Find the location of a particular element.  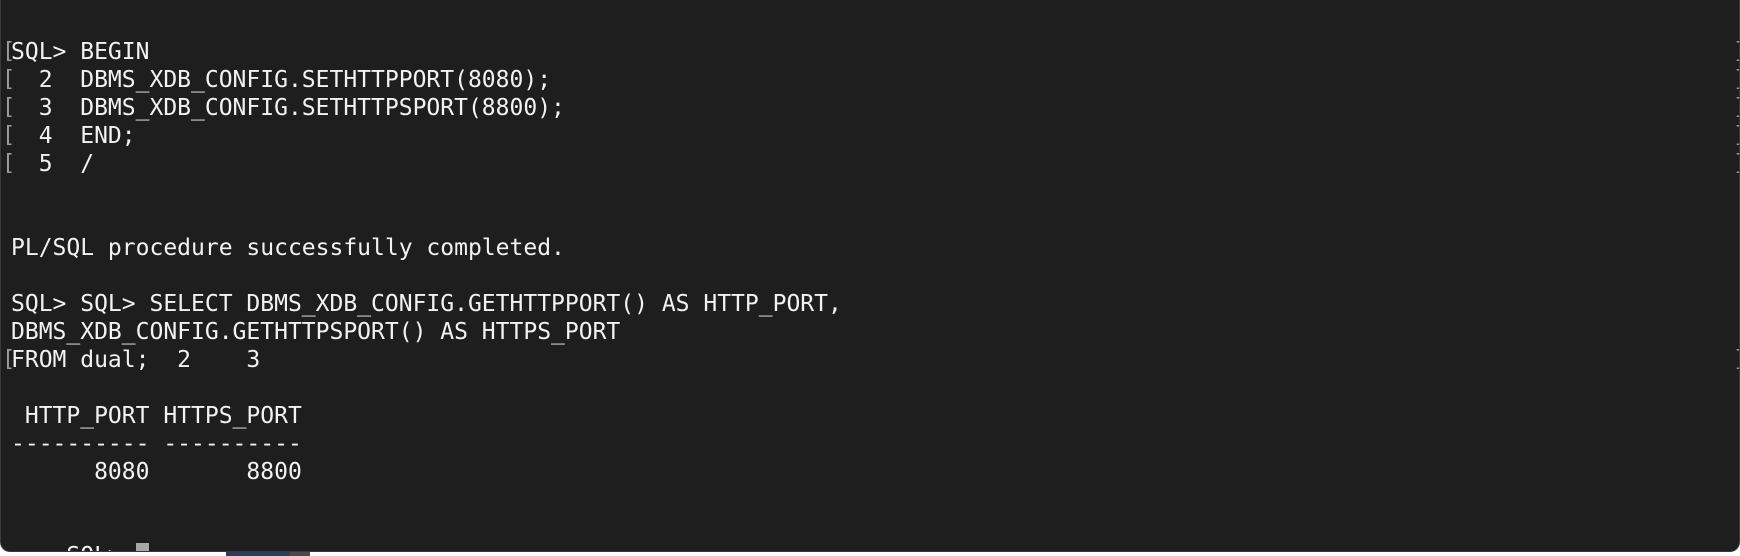

prompt-line: SQL> is located at coordinates (80, 532).